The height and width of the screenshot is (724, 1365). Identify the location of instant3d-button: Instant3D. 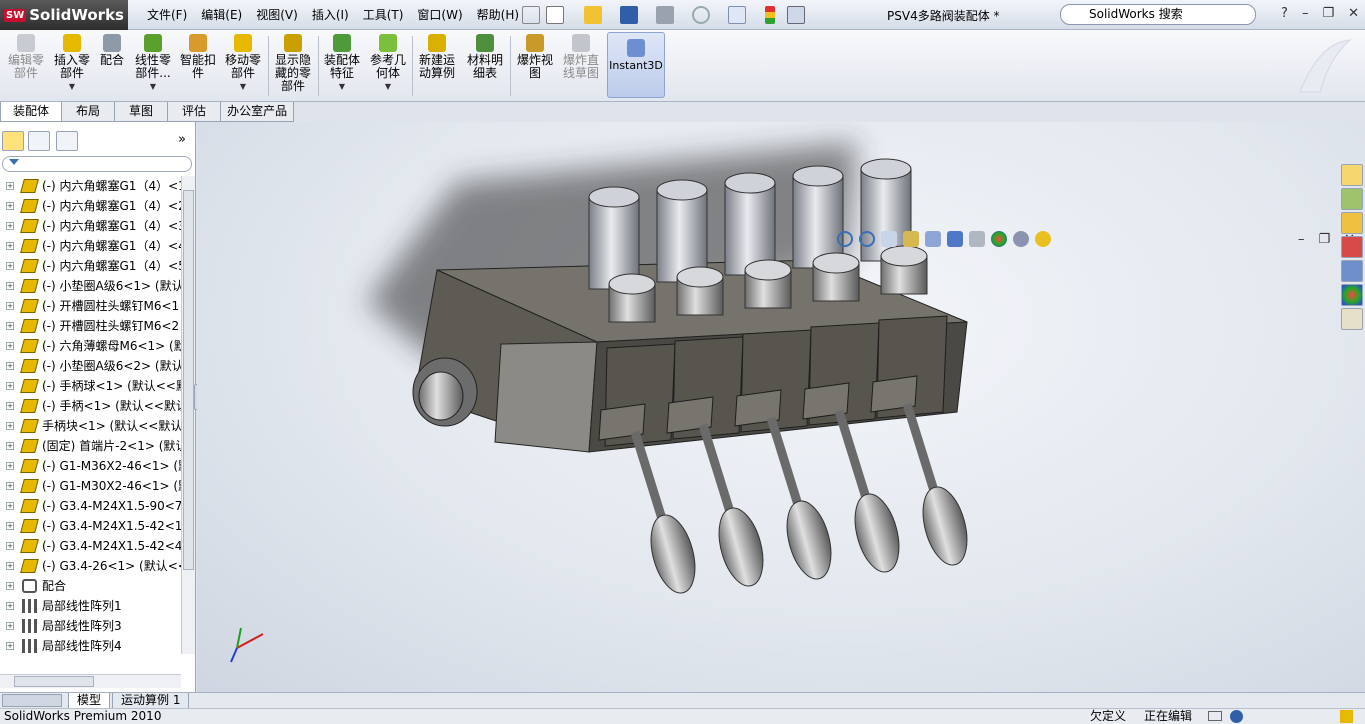
(636, 65).